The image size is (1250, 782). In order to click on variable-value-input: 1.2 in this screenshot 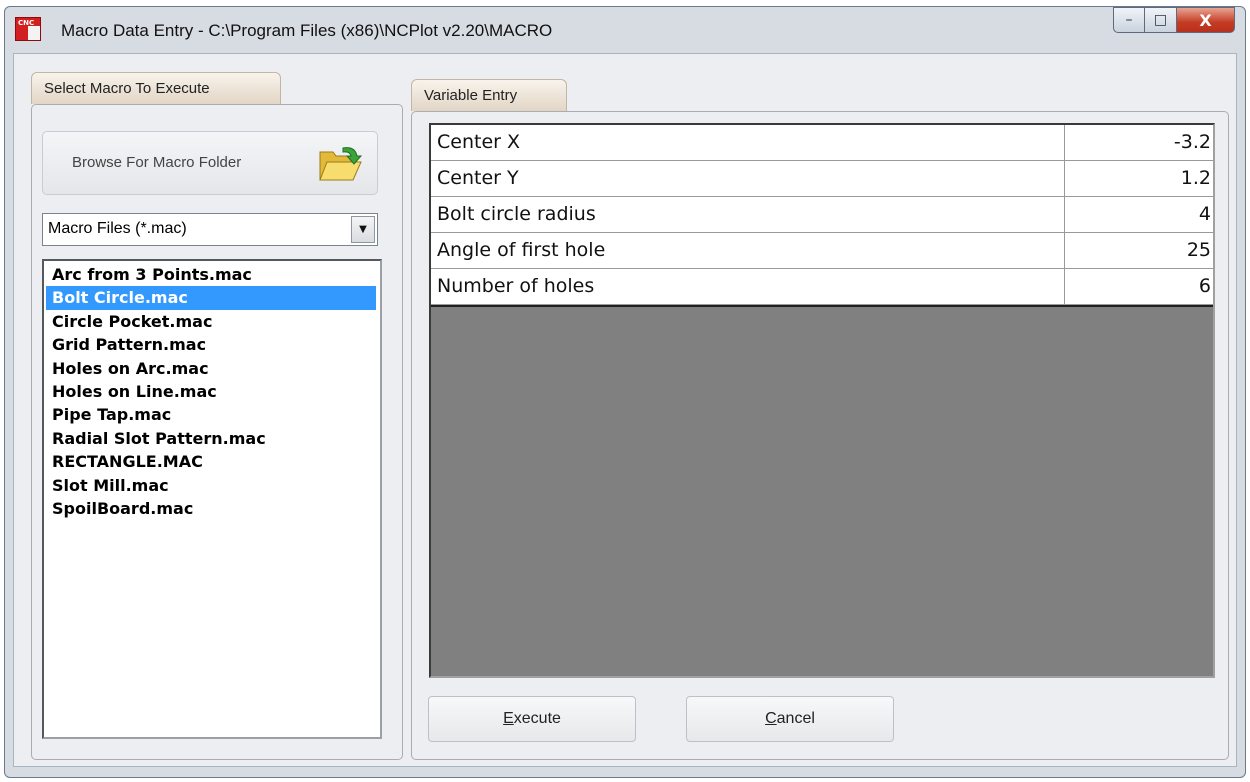, I will do `click(1139, 178)`.